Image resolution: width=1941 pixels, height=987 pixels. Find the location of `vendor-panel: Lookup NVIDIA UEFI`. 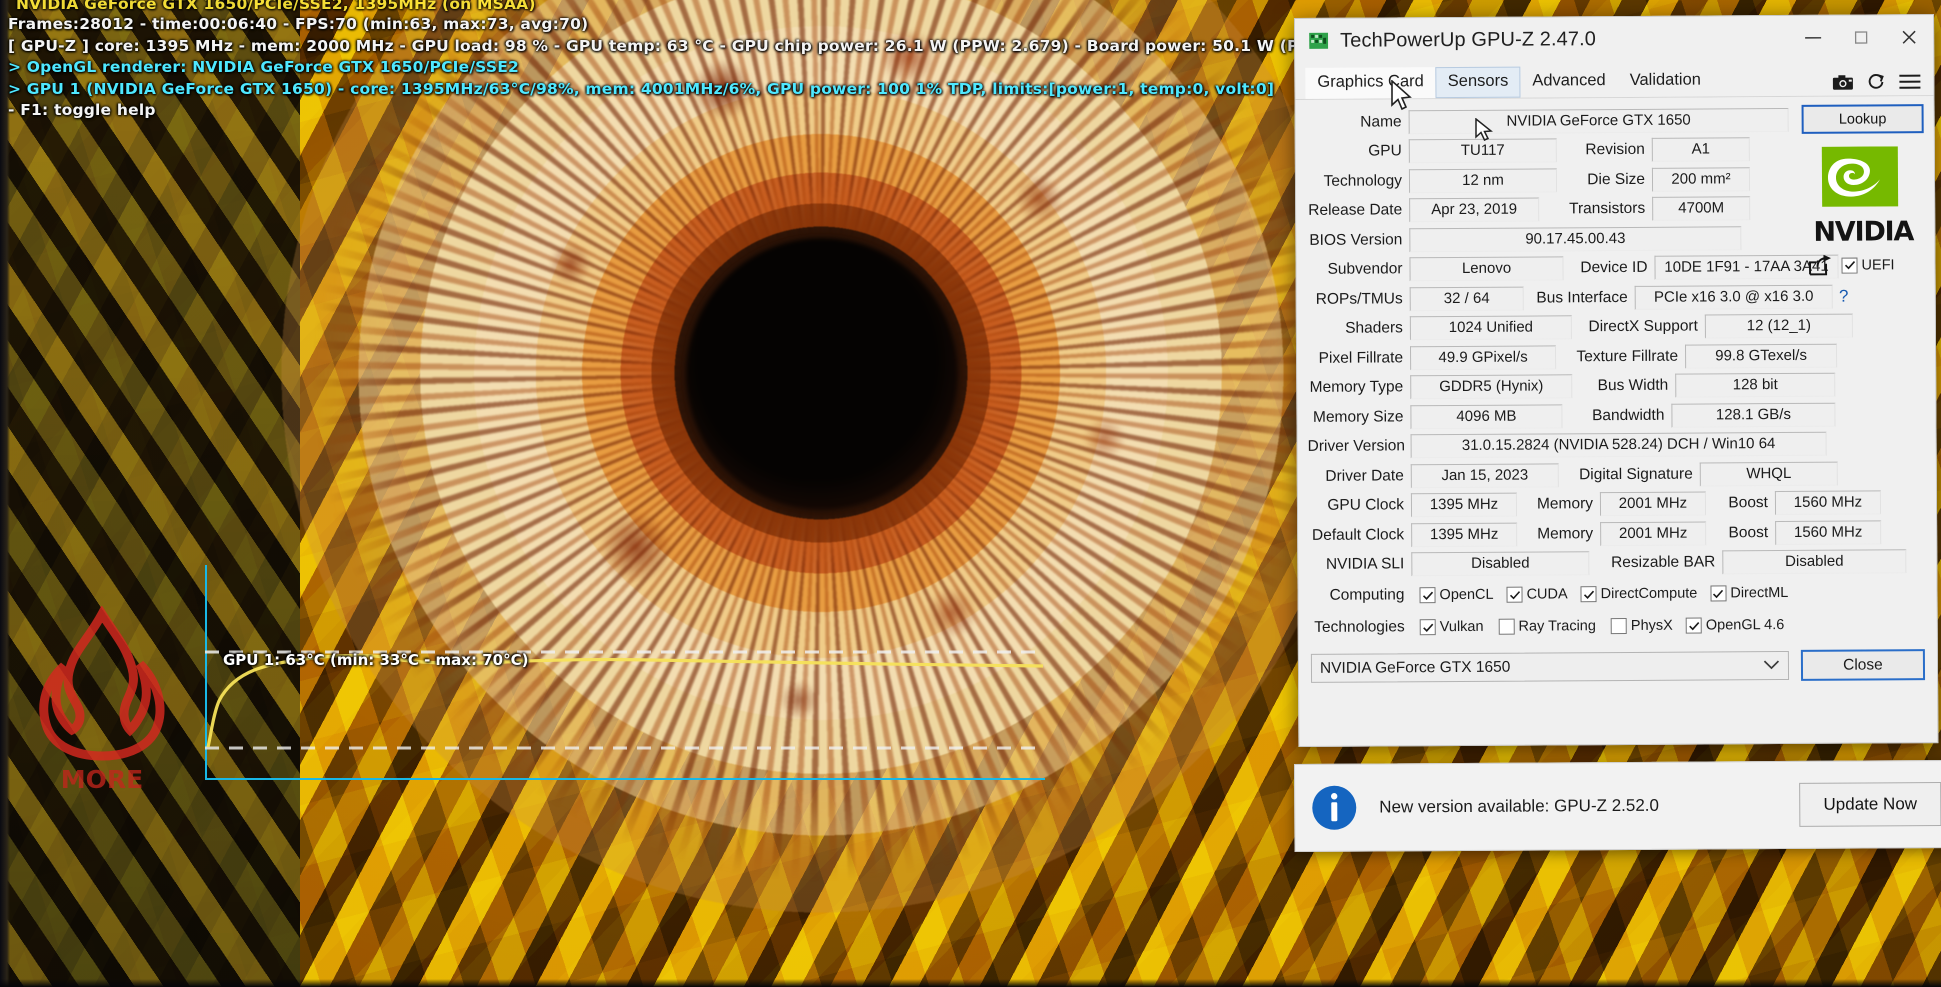

vendor-panel: Lookup NVIDIA UEFI is located at coordinates (1863, 190).